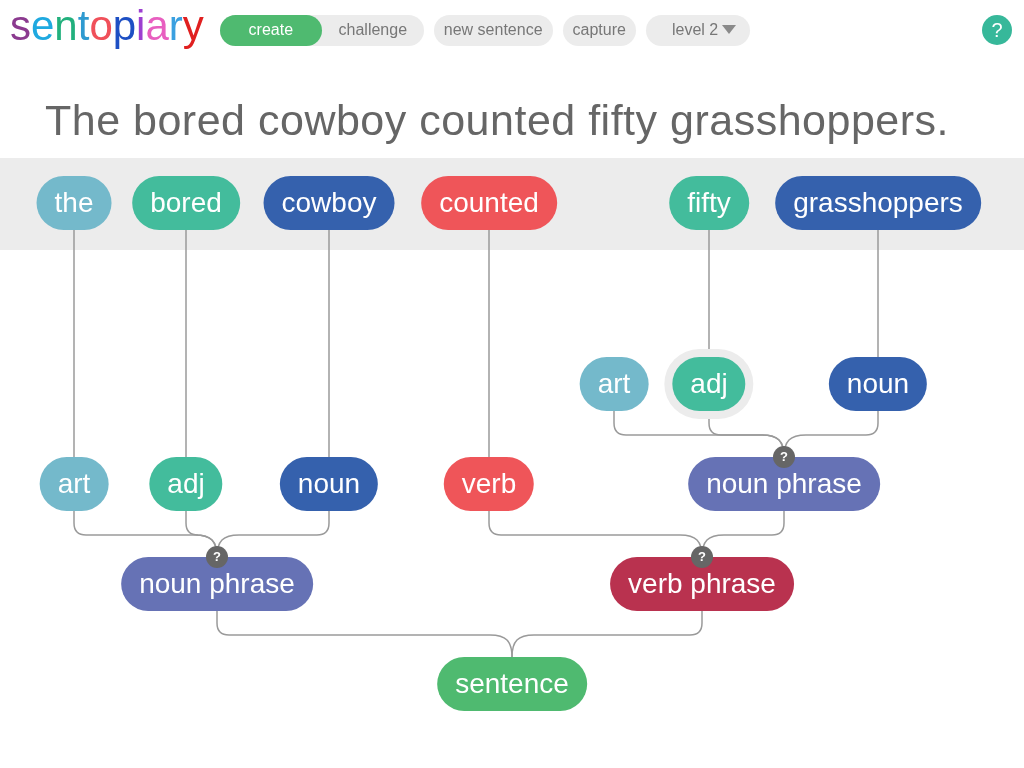 Image resolution: width=1024 pixels, height=768 pixels. Describe the element at coordinates (489, 484) in the screenshot. I see `tree-node: verb` at that location.